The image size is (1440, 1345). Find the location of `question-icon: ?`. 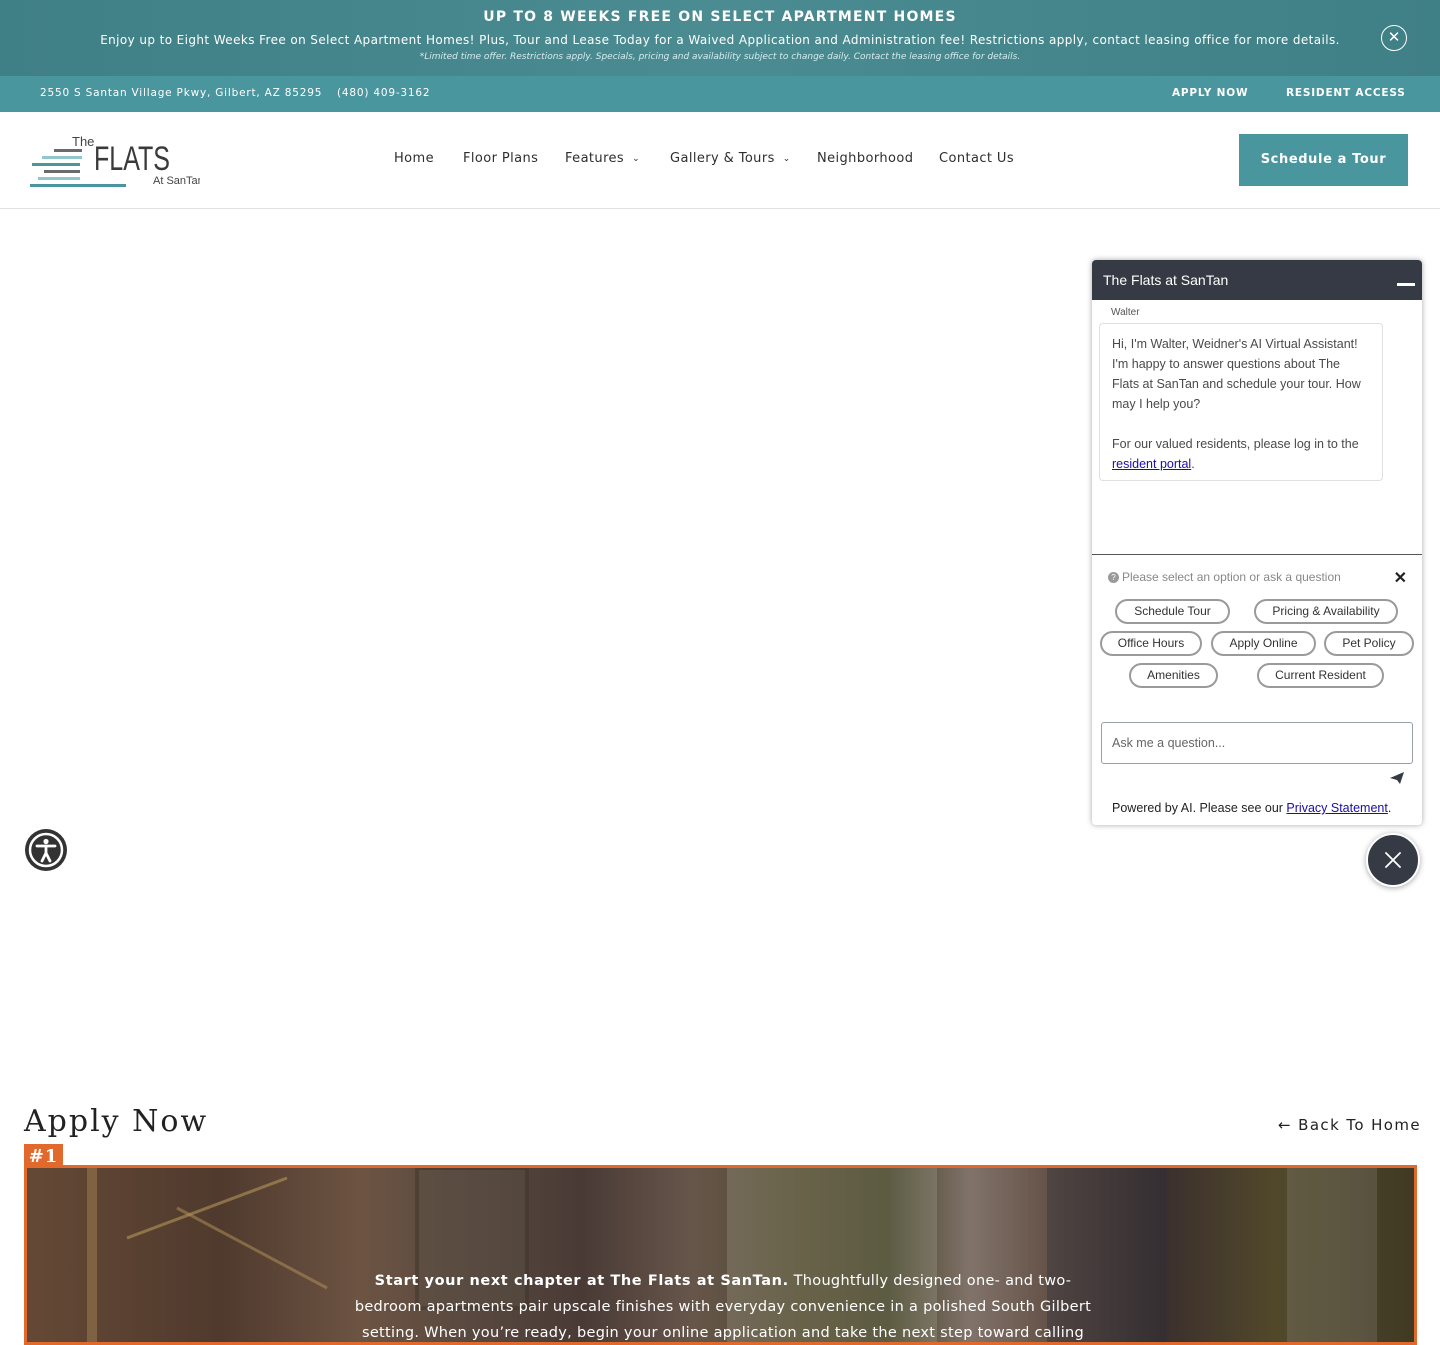

question-icon: ? is located at coordinates (1113, 577).